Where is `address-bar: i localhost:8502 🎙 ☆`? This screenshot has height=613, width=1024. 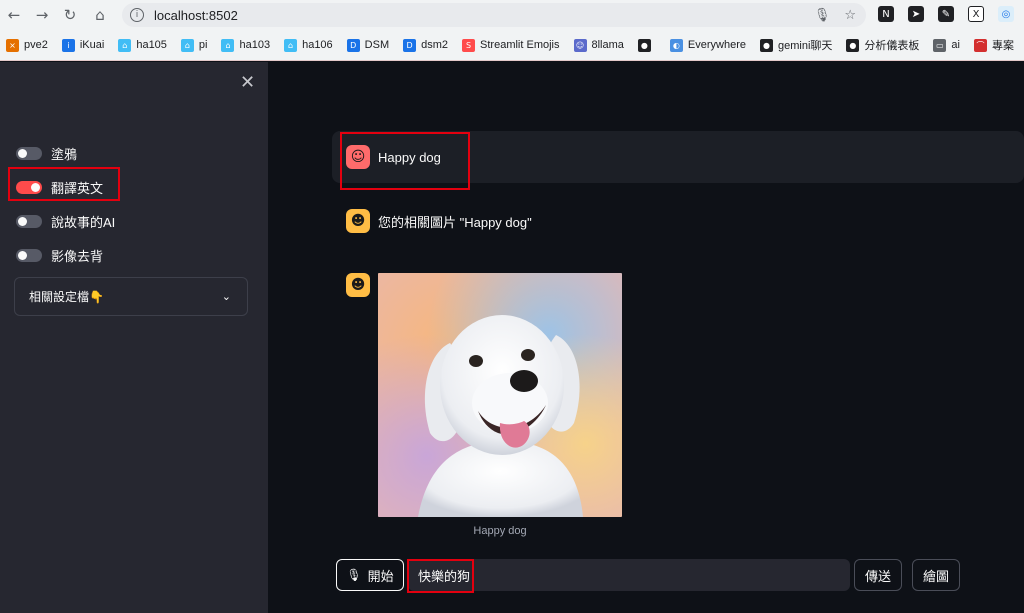
address-bar: i localhost:8502 🎙 ☆ is located at coordinates (494, 15).